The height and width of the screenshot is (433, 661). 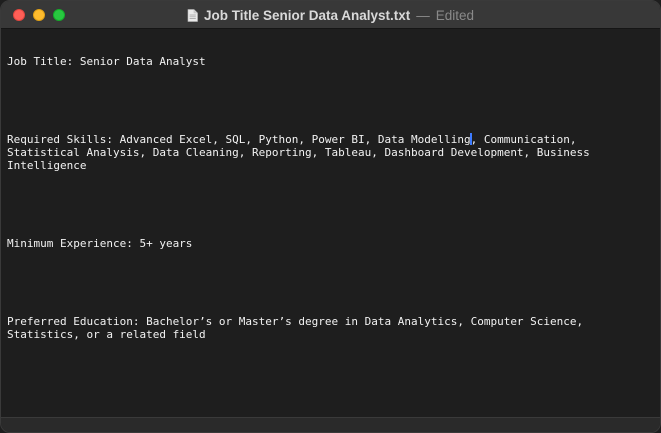 What do you see at coordinates (455, 15) in the screenshot?
I see `edited-status: Edited` at bounding box center [455, 15].